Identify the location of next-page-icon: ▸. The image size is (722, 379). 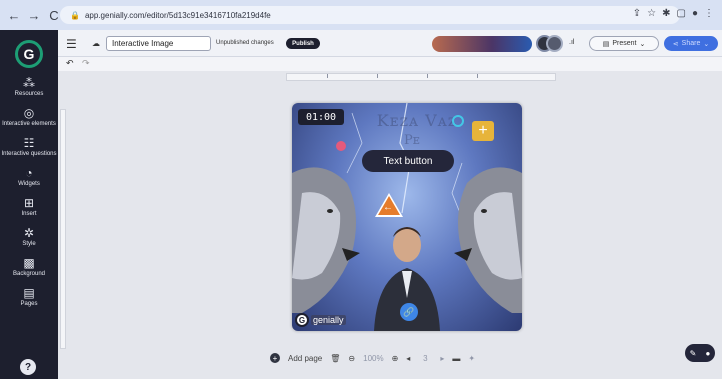
(442, 358).